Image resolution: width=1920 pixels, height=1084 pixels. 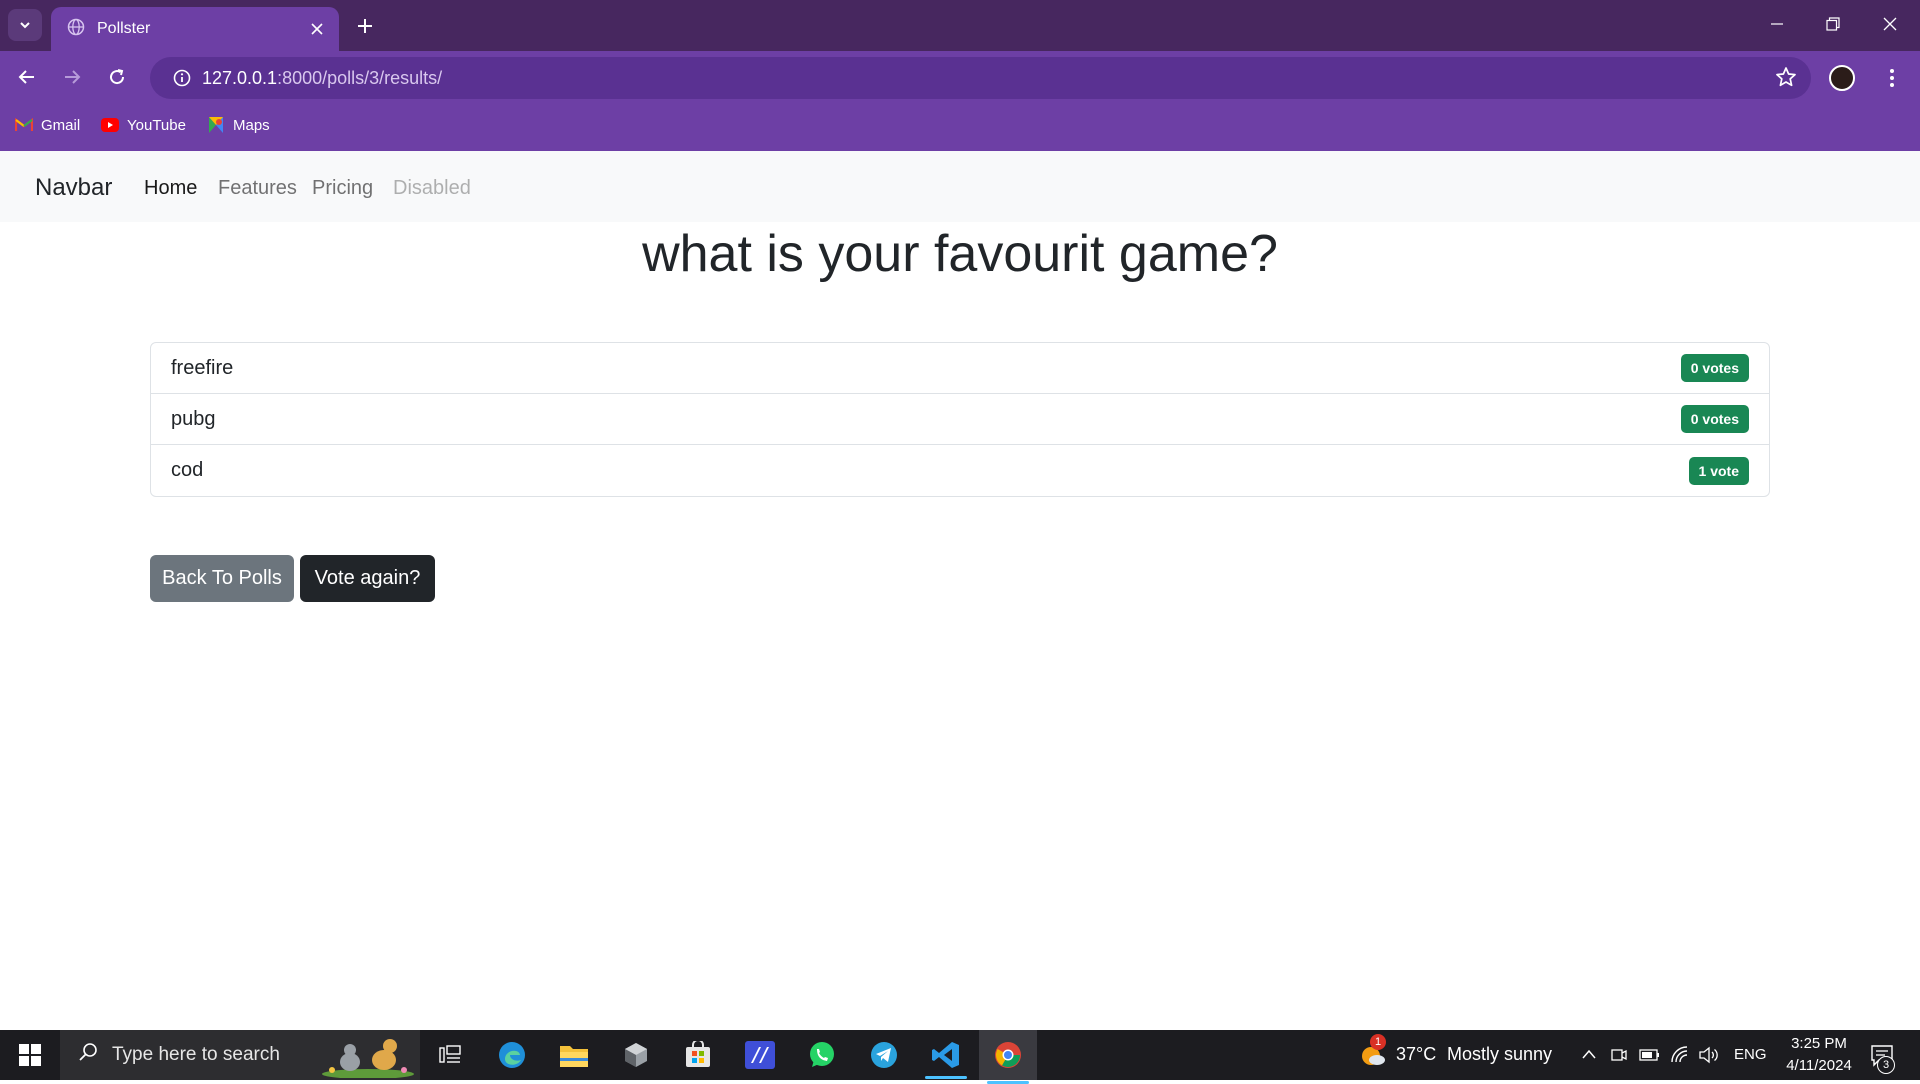 I want to click on notification-count-badge: 3, so click(x=1886, y=1065).